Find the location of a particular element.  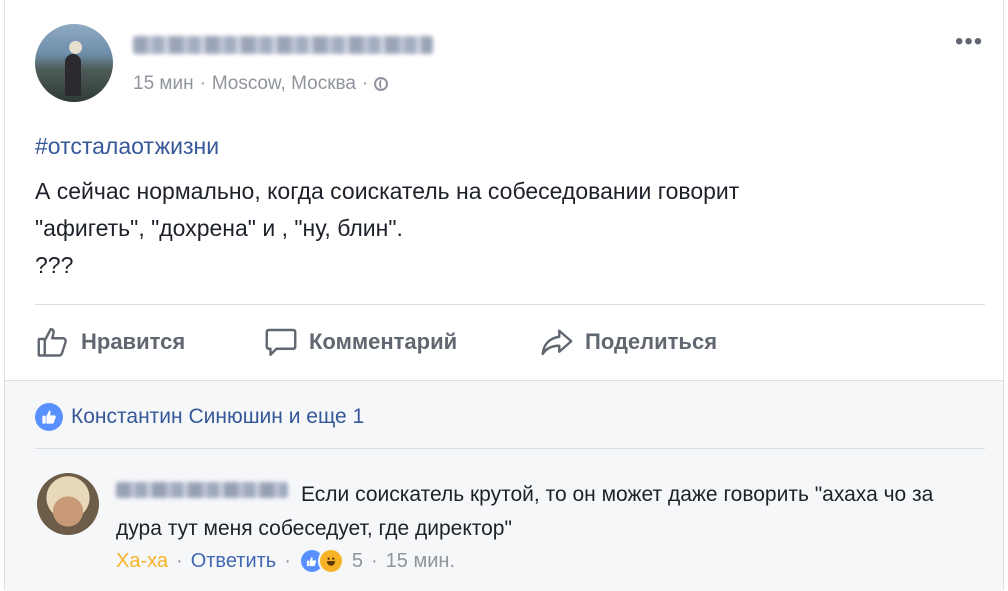

like-button: Нравится is located at coordinates (110, 342).